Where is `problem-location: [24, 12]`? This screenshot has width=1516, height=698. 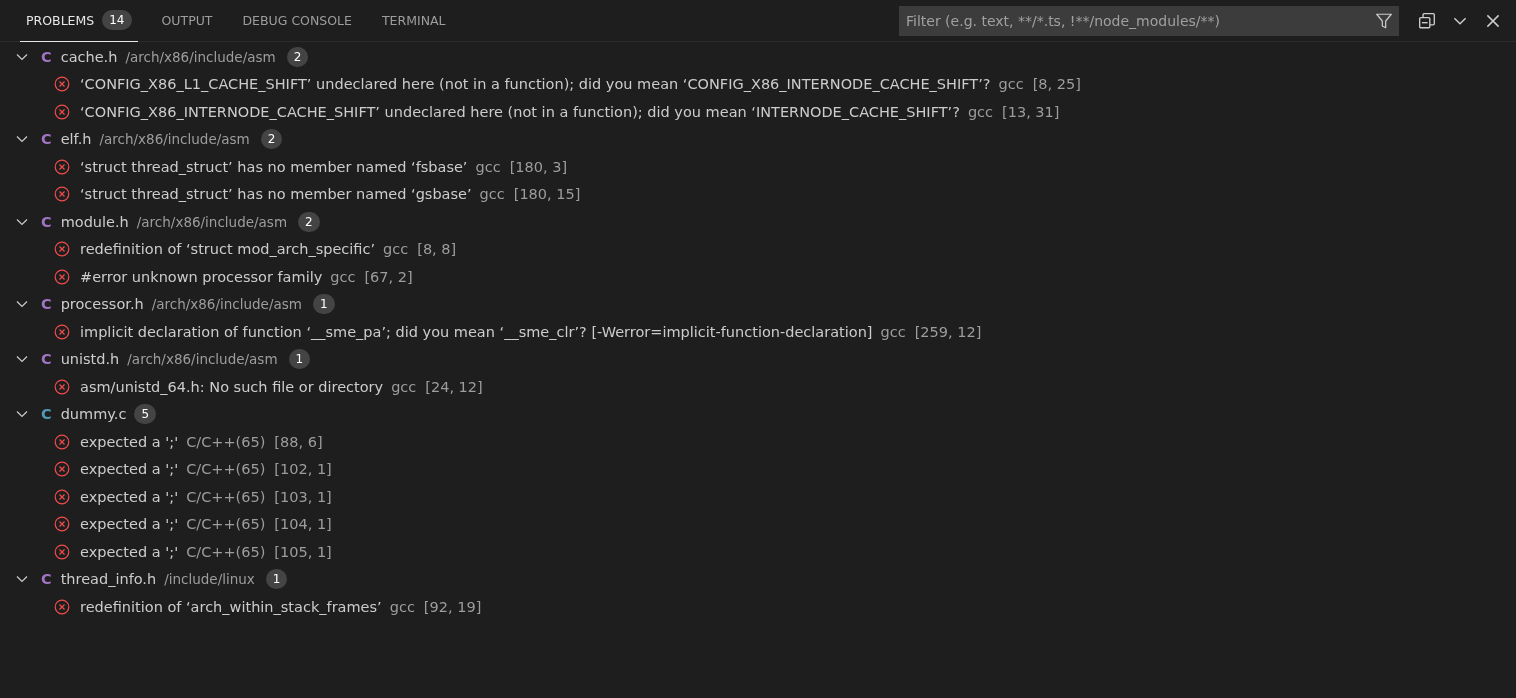 problem-location: [24, 12] is located at coordinates (454, 386).